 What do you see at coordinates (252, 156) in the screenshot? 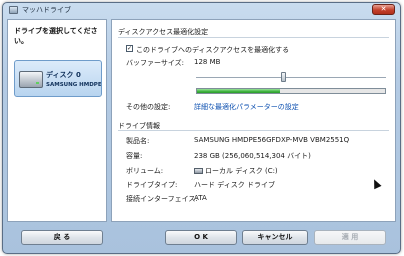
I see `capacity-value: 238 GB (256,060,514,304 バイト)` at bounding box center [252, 156].